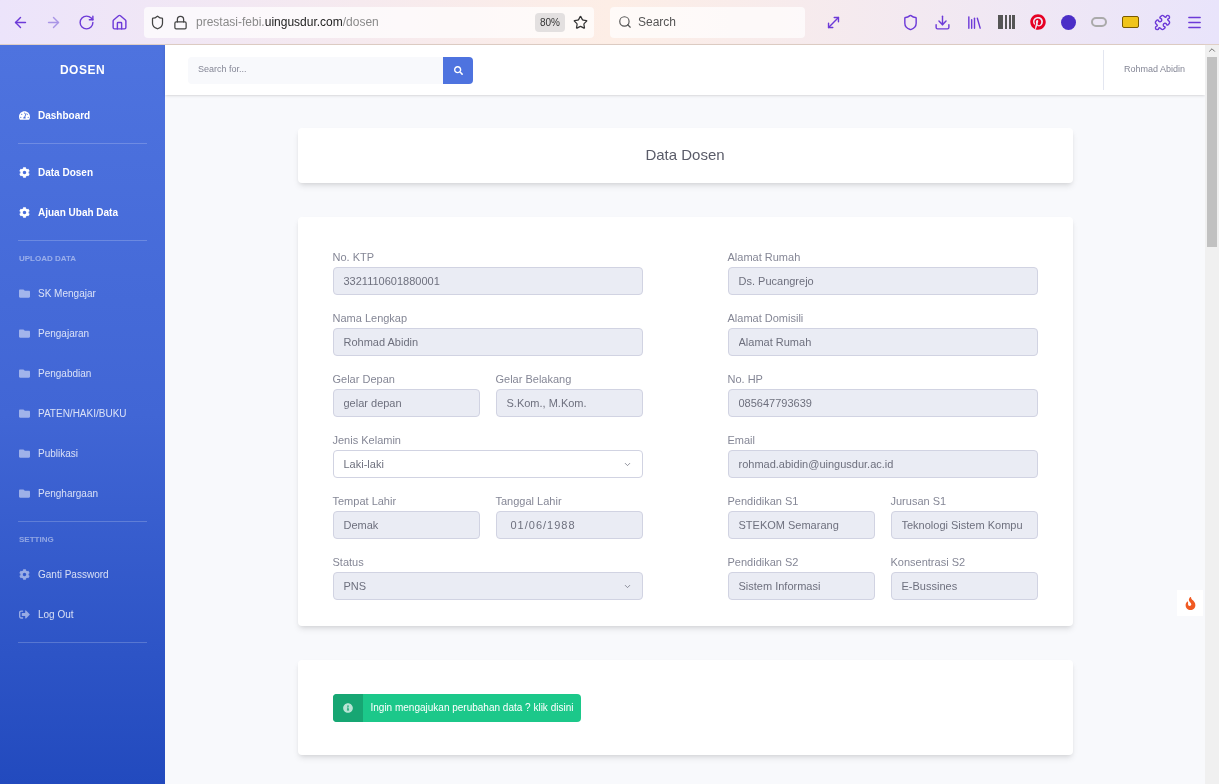  Describe the element at coordinates (36, 540) in the screenshot. I see `sidebar-heading: SETTING` at that location.